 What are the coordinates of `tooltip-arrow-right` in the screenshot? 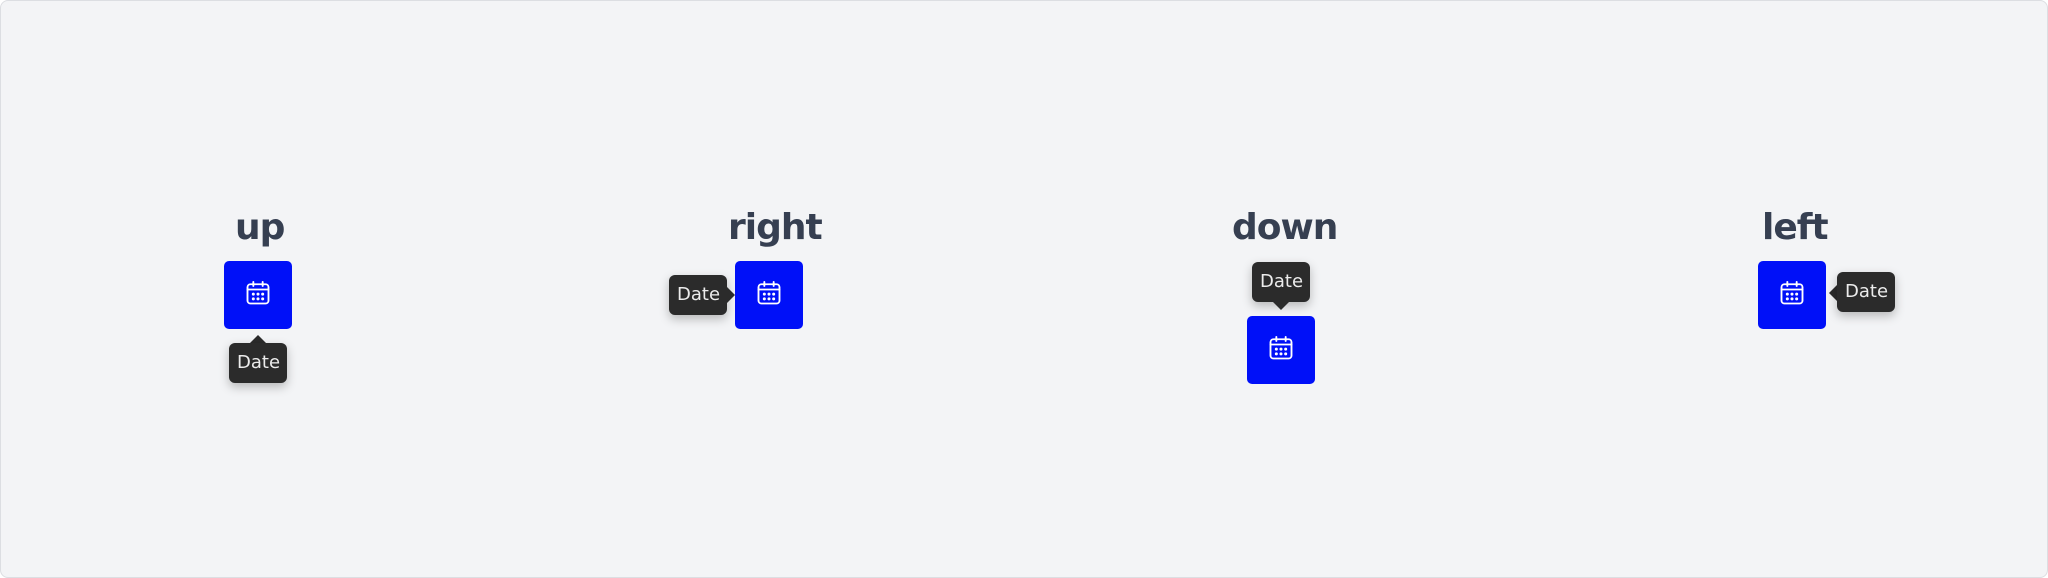 It's located at (731, 295).